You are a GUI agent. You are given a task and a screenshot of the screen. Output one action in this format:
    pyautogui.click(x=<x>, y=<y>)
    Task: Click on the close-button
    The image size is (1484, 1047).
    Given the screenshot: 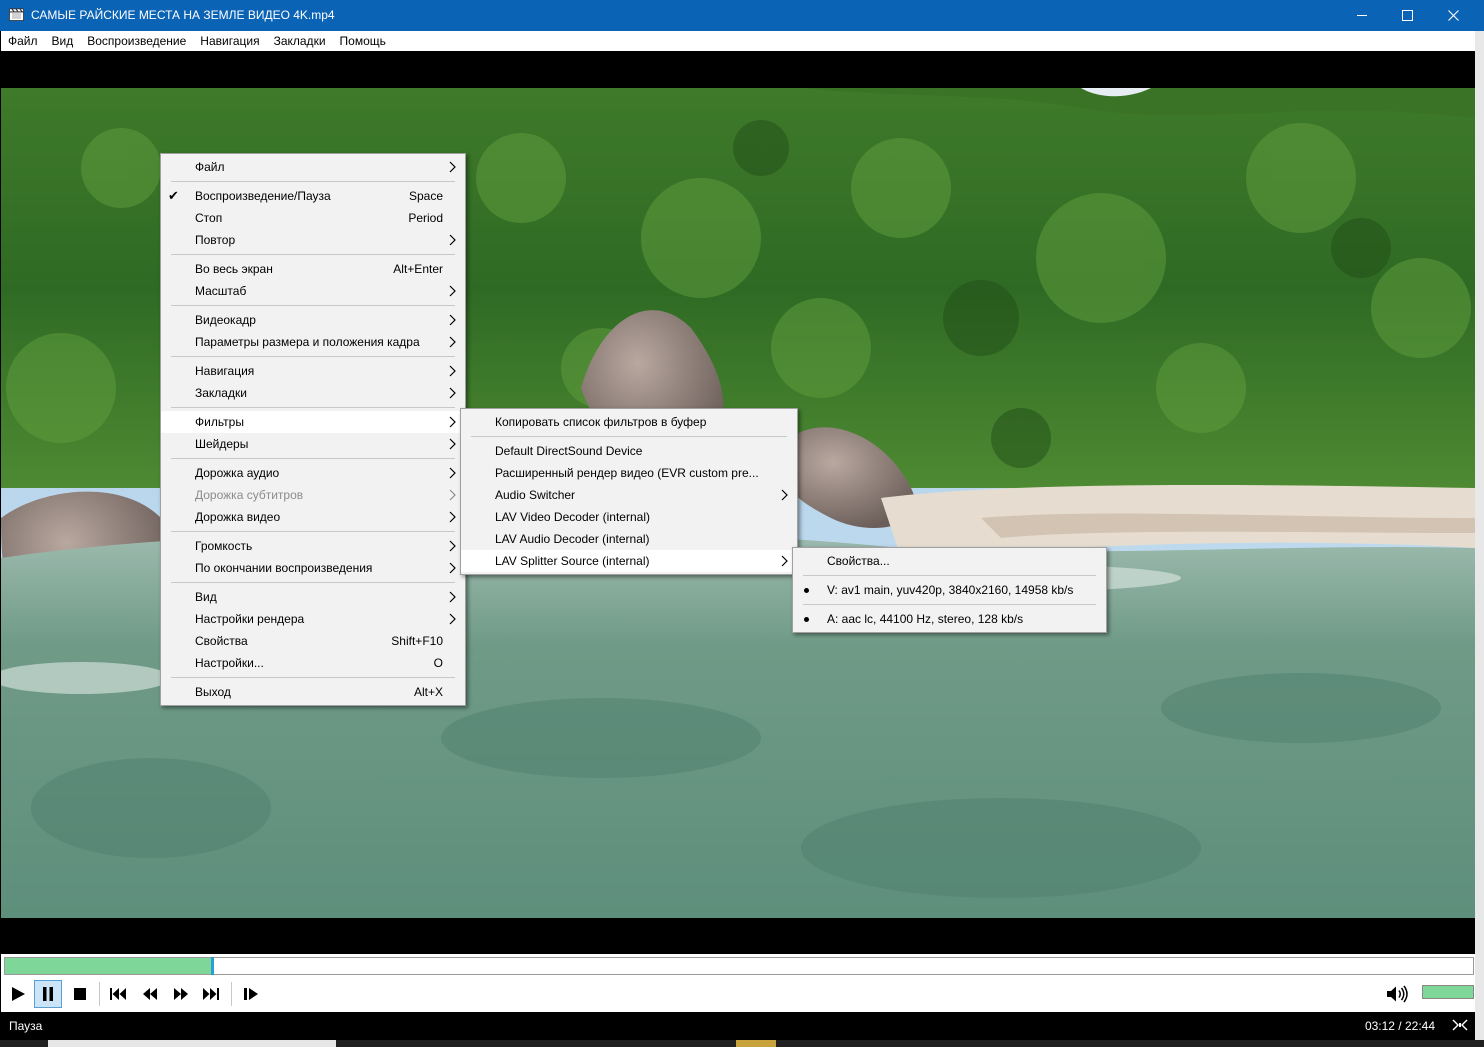 What is the action you would take?
    pyautogui.click(x=1453, y=15)
    